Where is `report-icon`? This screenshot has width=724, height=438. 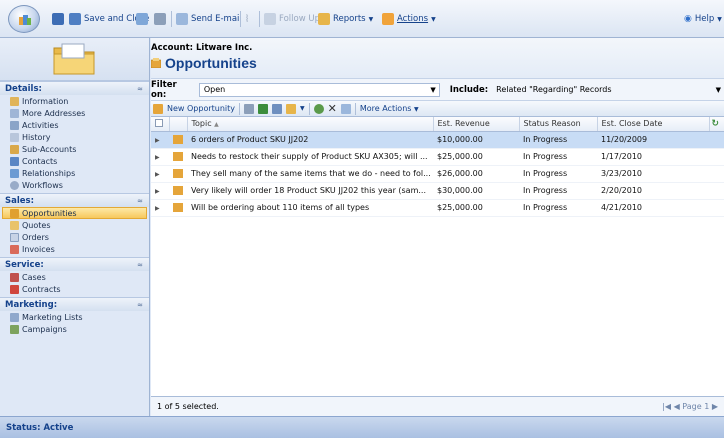 report-icon is located at coordinates (291, 108).